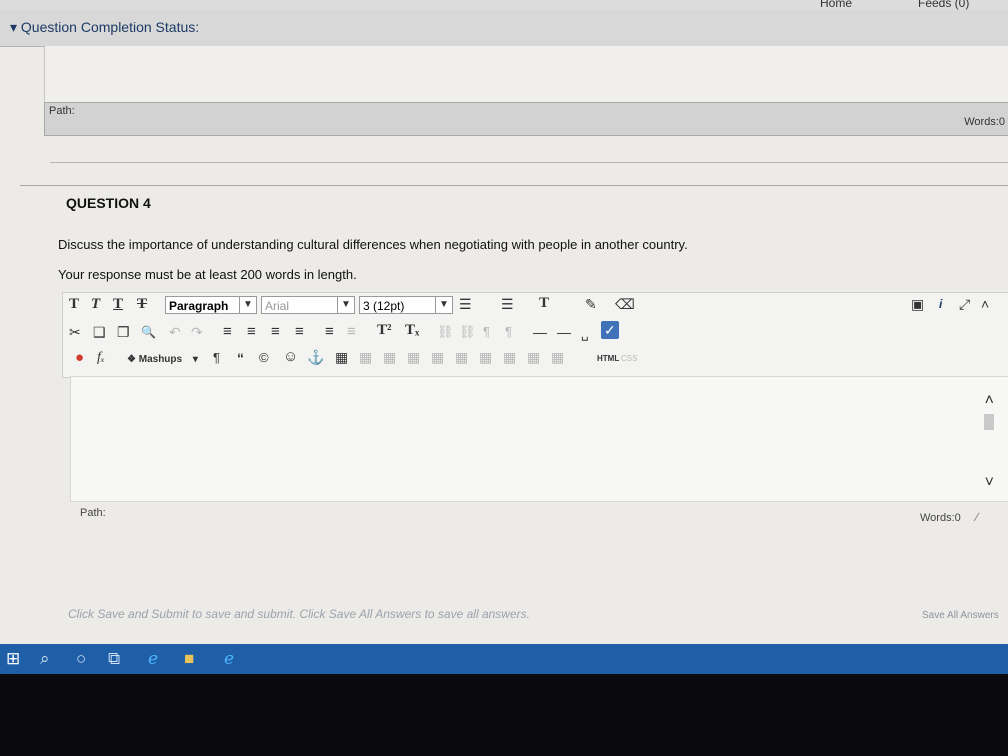 This screenshot has height=756, width=1008. Describe the element at coordinates (508, 332) in the screenshot. I see `rtl-icon: ¶` at that location.